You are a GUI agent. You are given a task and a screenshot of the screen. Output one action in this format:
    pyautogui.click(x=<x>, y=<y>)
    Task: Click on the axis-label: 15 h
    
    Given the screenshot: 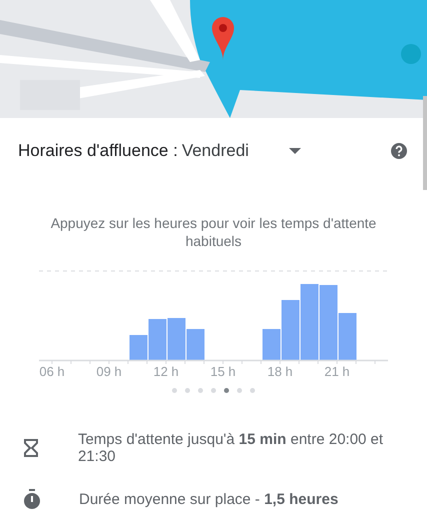 What is the action you would take?
    pyautogui.click(x=223, y=371)
    